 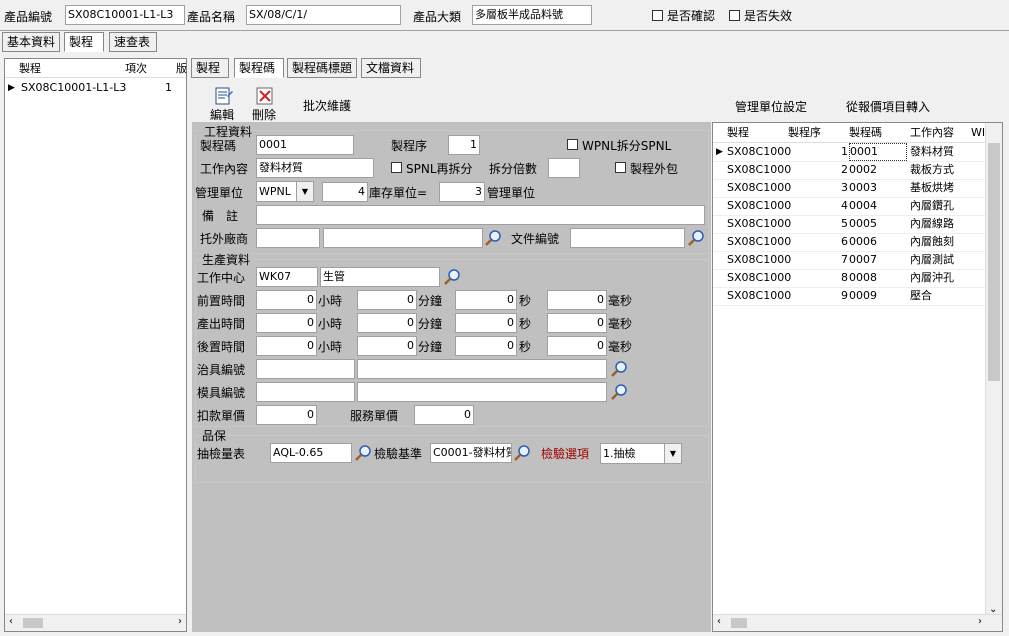 What do you see at coordinates (452, 277) in the screenshot?
I see `work-center-search-icon` at bounding box center [452, 277].